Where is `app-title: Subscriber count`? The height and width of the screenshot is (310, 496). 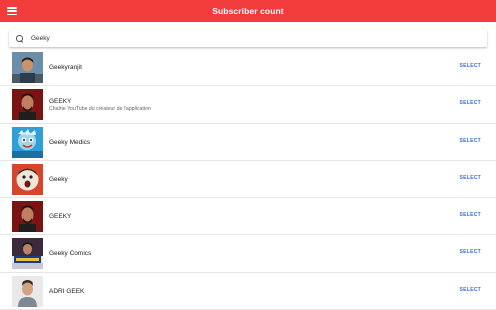
app-title: Subscriber count is located at coordinates (248, 11).